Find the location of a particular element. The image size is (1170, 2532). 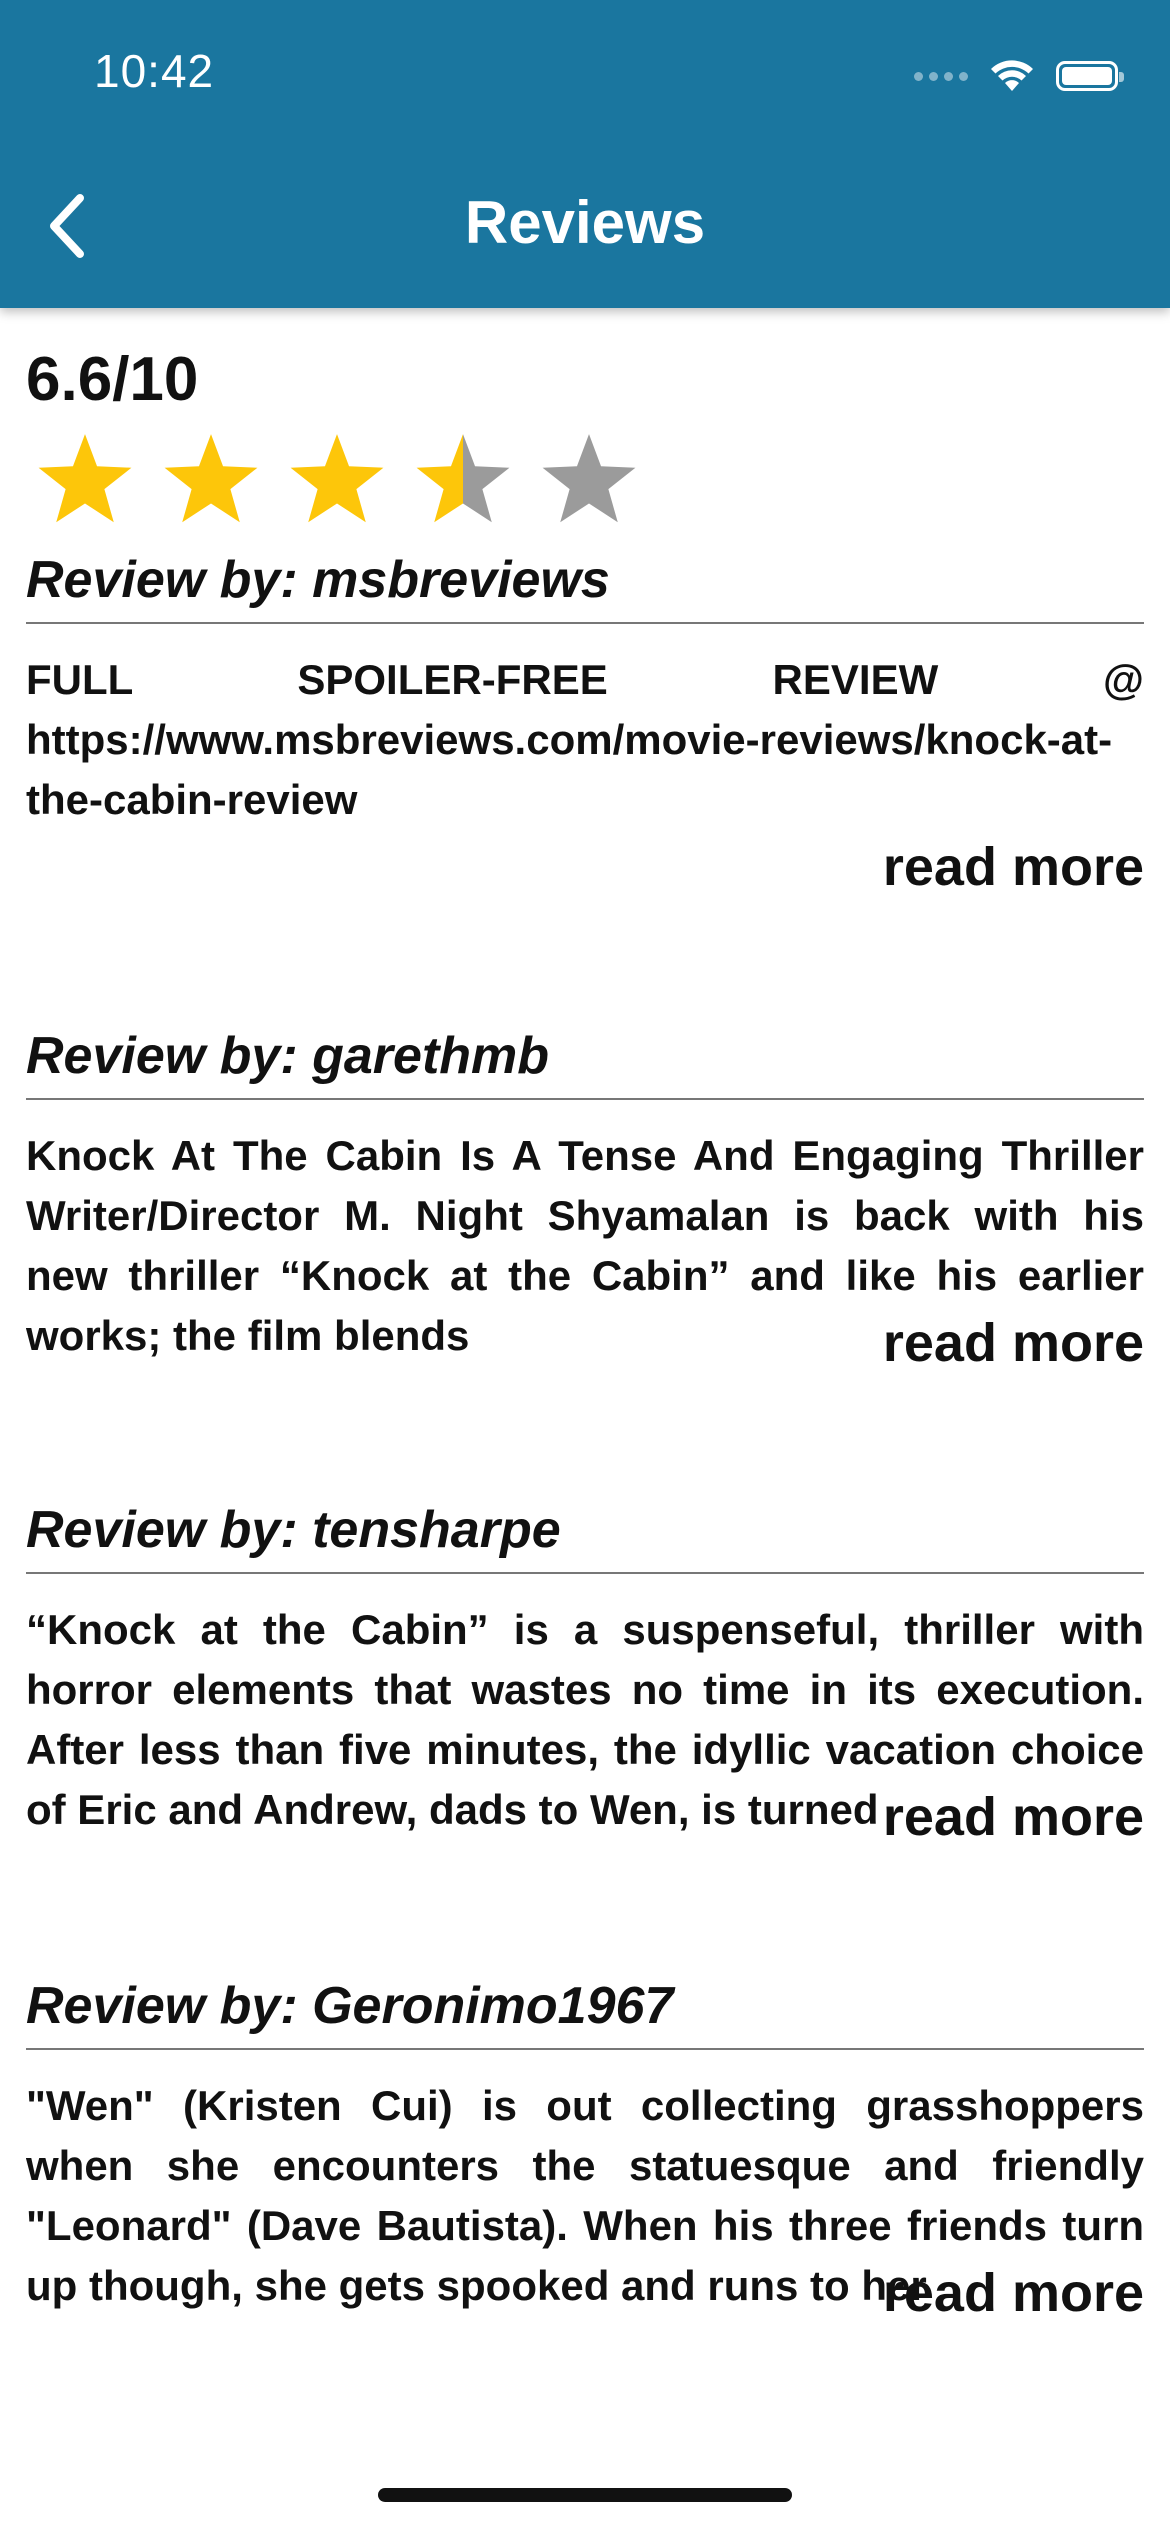

home-indicator is located at coordinates (585, 2495).